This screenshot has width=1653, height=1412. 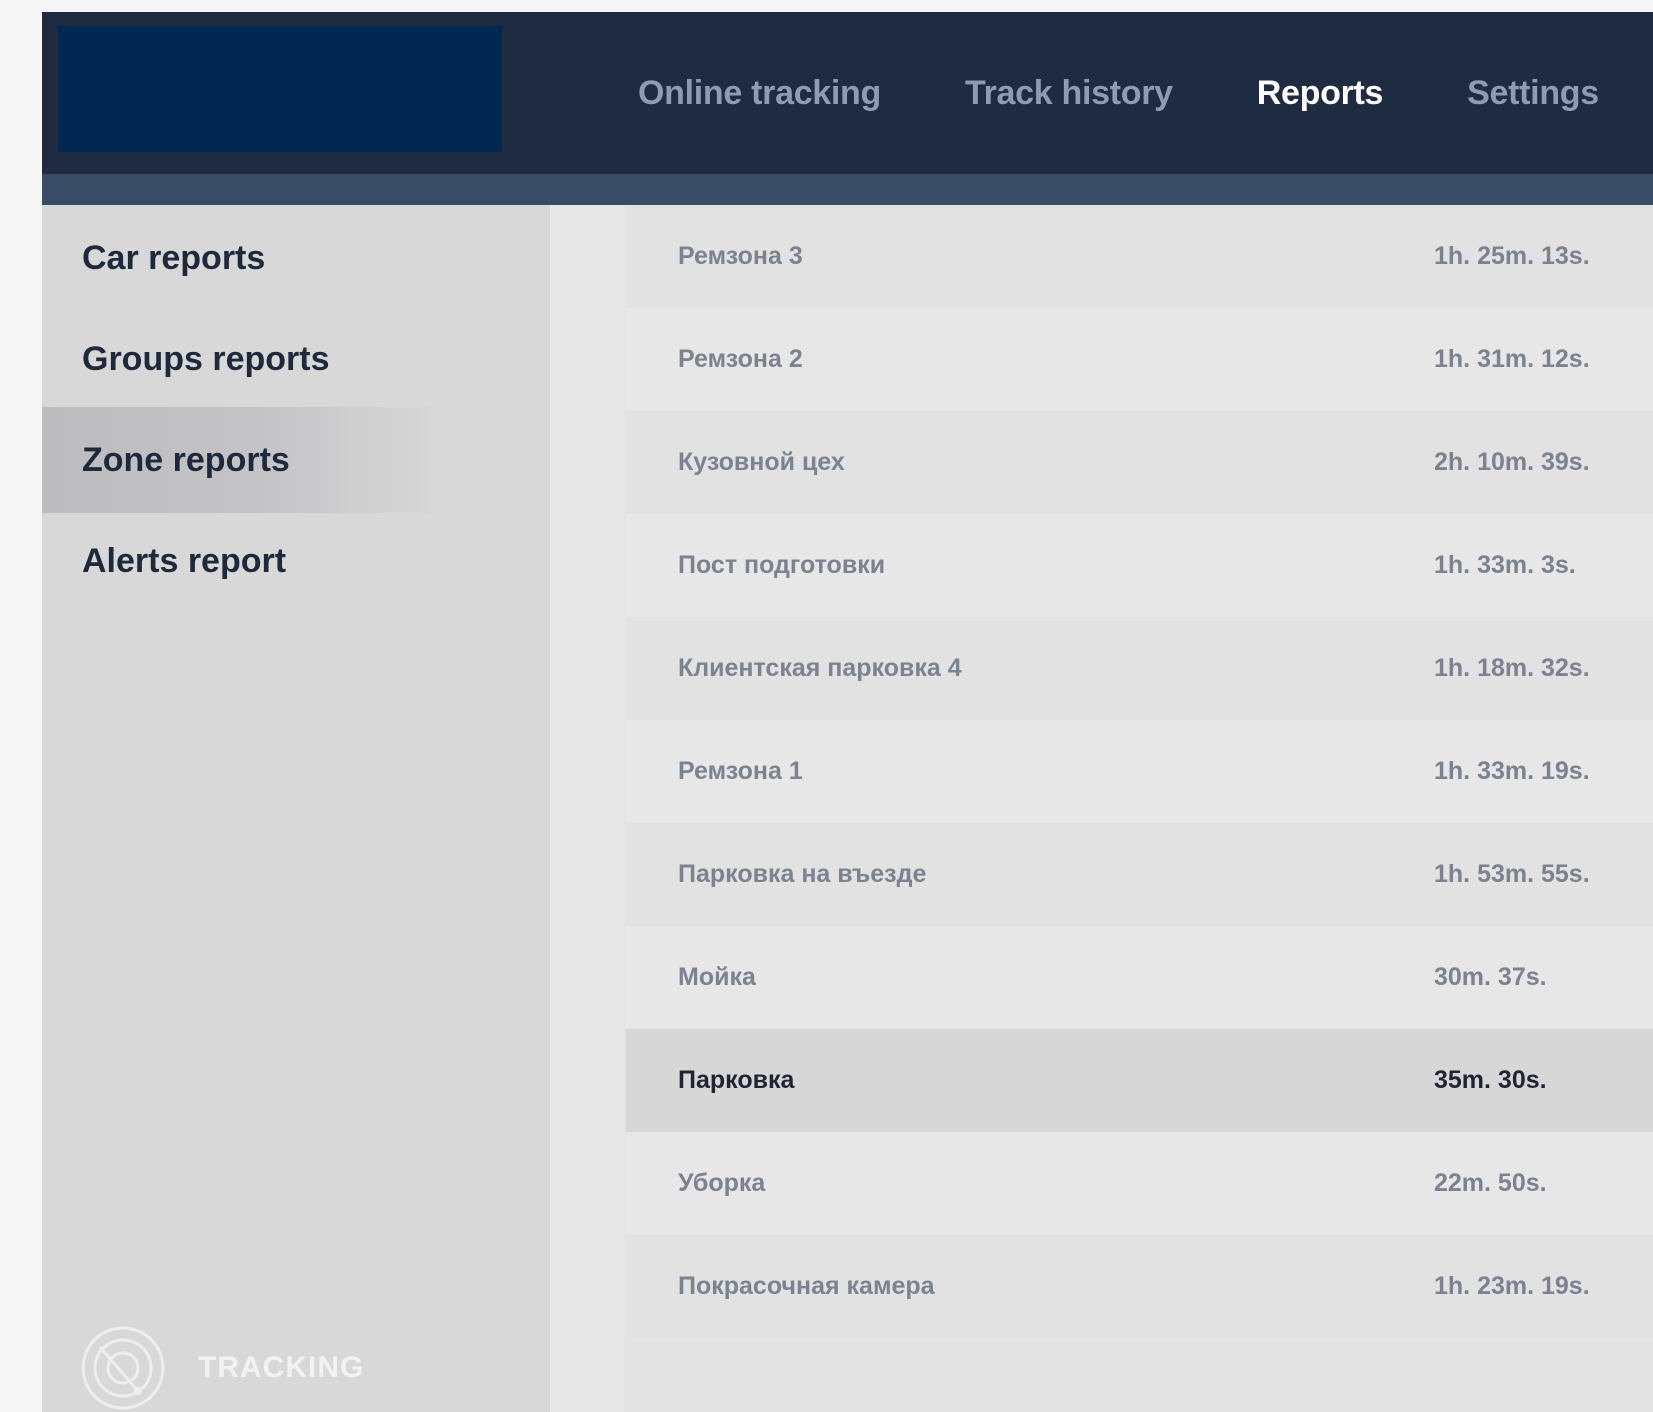 I want to click on zone-duration: 1h. 25m. 13s., so click(x=1512, y=256).